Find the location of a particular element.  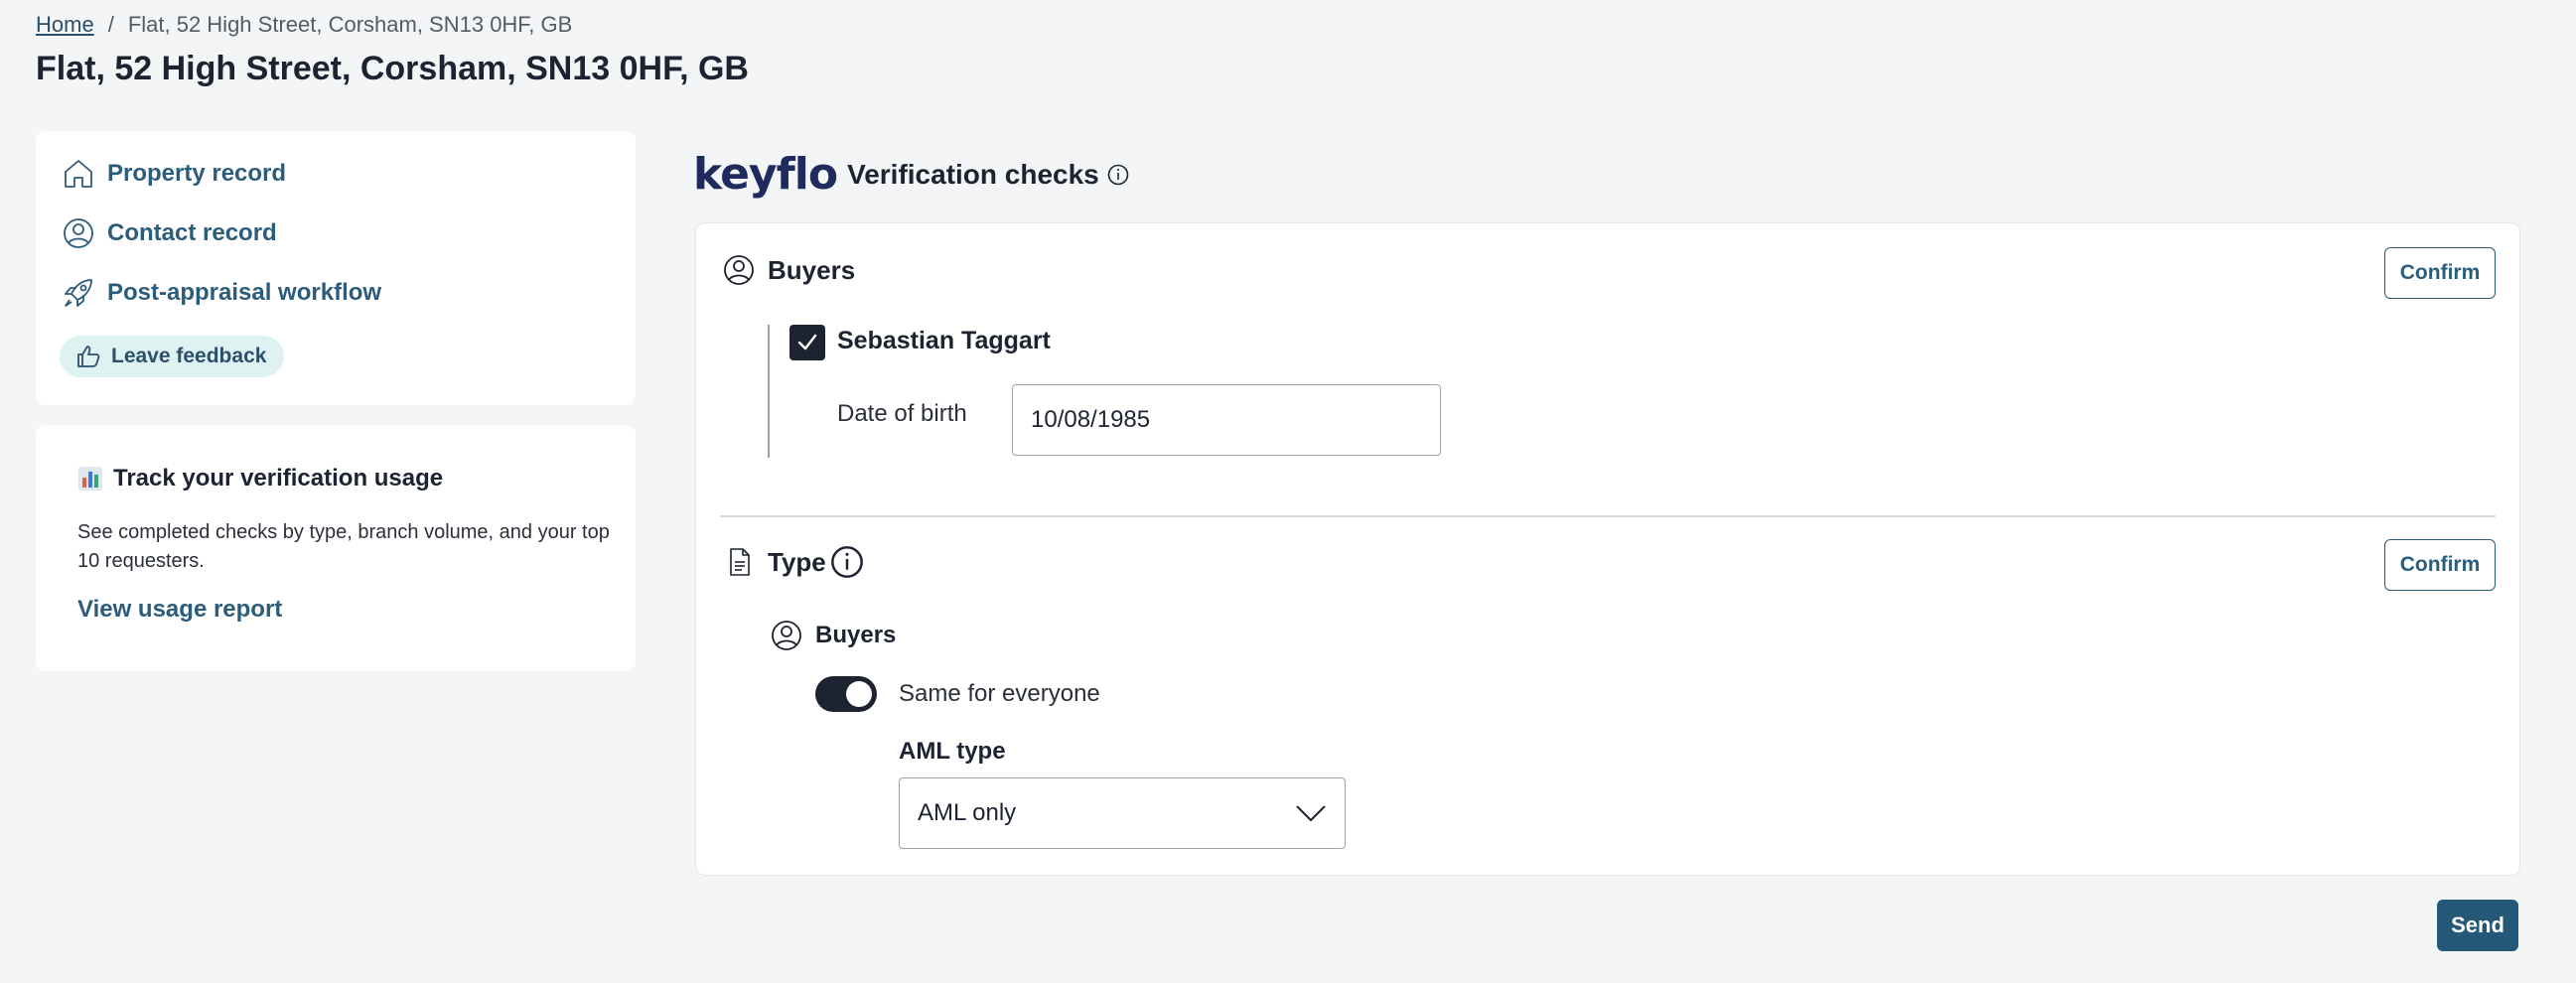

sidebar-item-label: Post-appraisal workflow is located at coordinates (245, 292).